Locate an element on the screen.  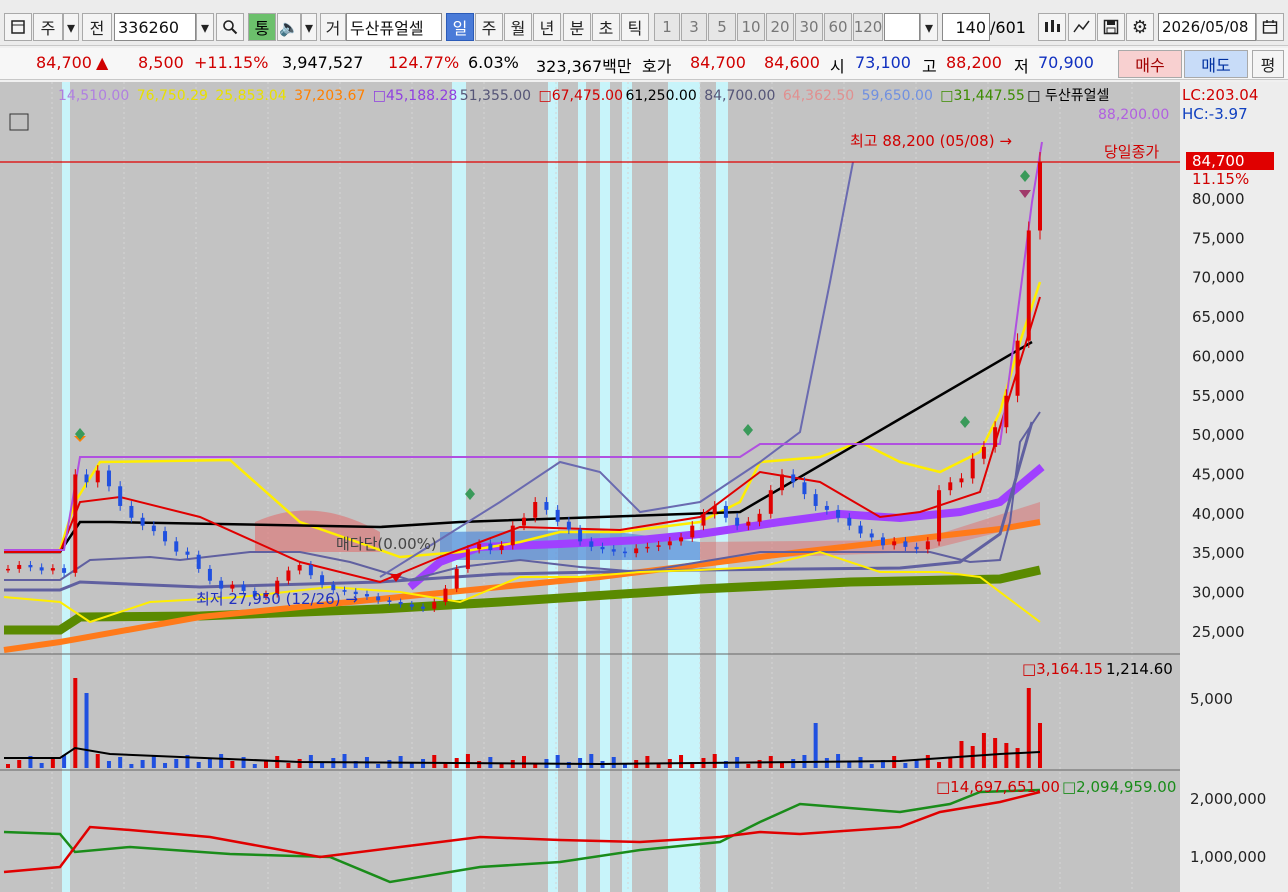
interval-3: 3 is located at coordinates (694, 27).